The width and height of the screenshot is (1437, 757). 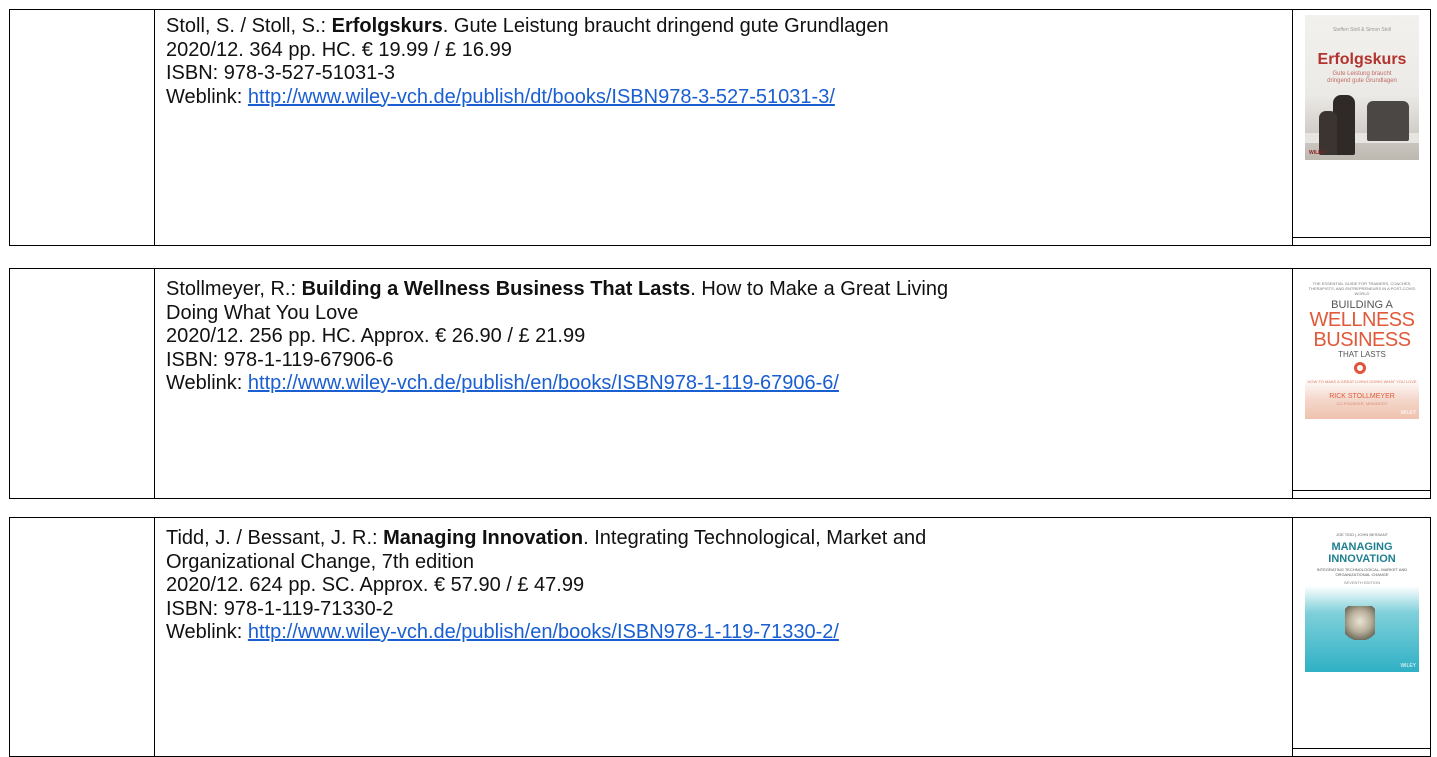 What do you see at coordinates (483, 538) in the screenshot?
I see `book-title: Managing Innovation` at bounding box center [483, 538].